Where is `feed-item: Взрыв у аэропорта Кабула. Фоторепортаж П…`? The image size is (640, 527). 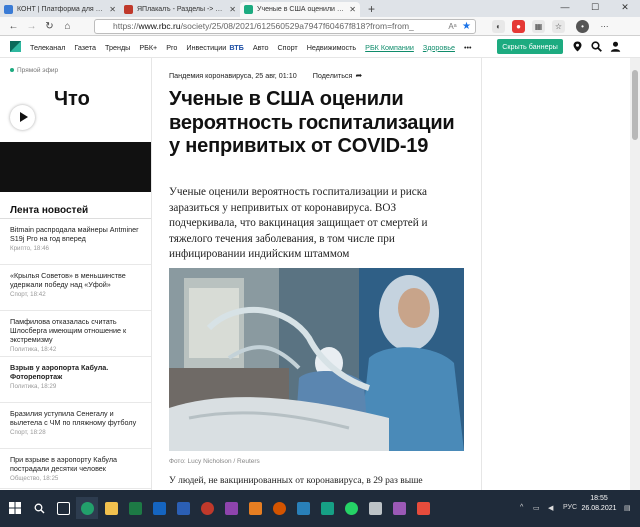 feed-item: Взрыв у аэропорта Кабула. Фоторепортаж П… is located at coordinates (75, 380).